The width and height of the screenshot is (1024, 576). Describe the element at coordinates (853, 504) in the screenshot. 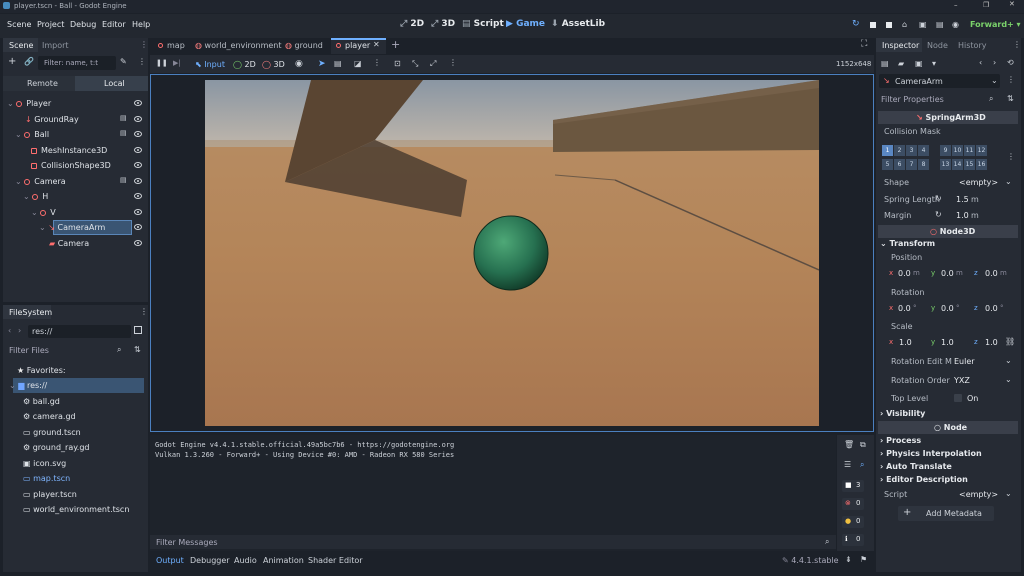

I see `error-count-badge: ⊗ 0` at that location.